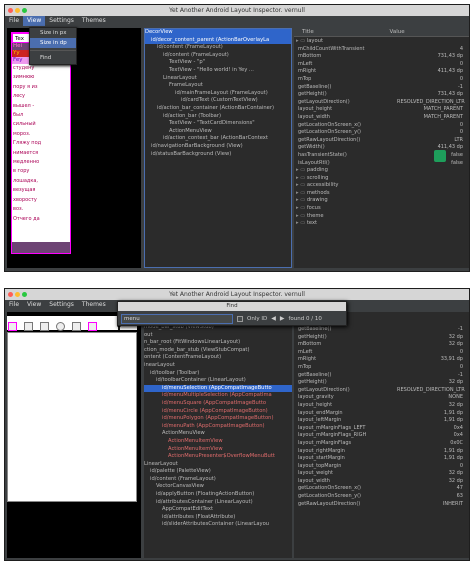 This screenshot has width=474, height=565. What do you see at coordinates (218, 374) in the screenshot?
I see `tree-node: id/toolbar (Toolbar)` at bounding box center [218, 374].